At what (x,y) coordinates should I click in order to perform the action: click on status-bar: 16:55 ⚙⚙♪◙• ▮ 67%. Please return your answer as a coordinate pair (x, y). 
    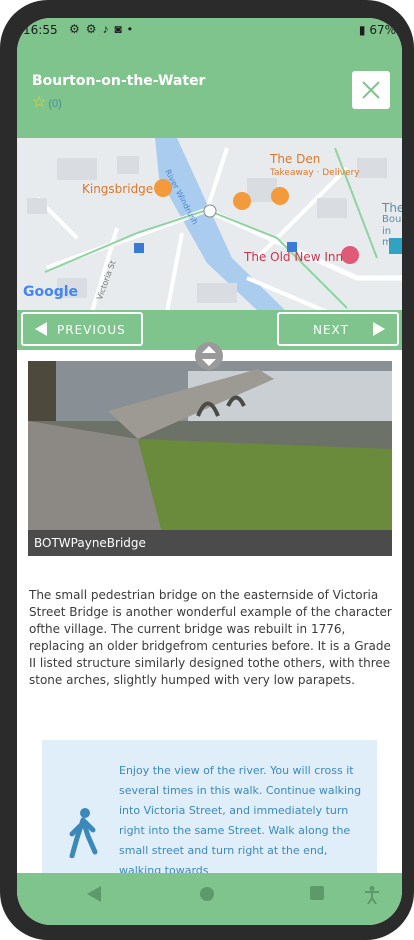
    Looking at the image, I should click on (209, 31).